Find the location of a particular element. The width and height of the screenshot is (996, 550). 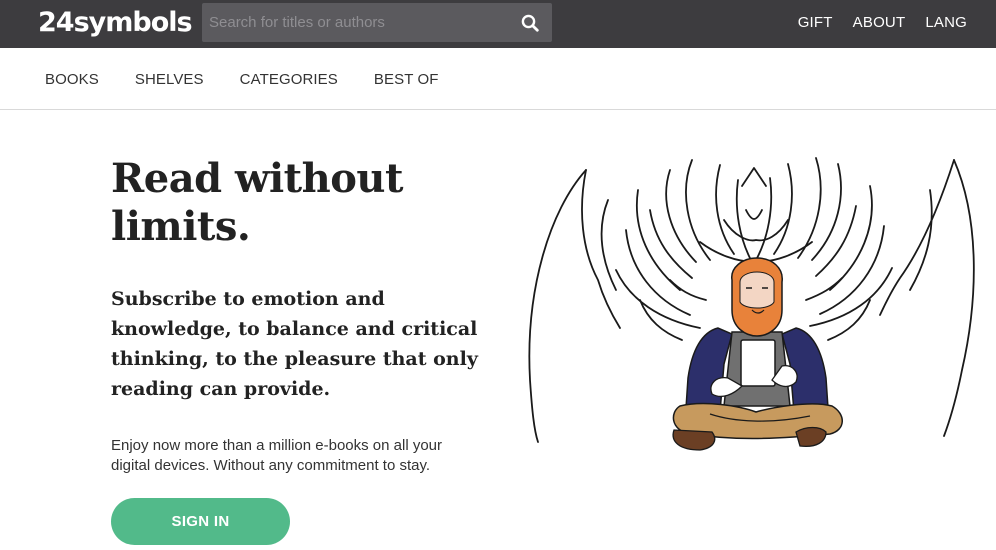

top-bar: 24symbols GIFT ABOUT LANG is located at coordinates (498, 24).